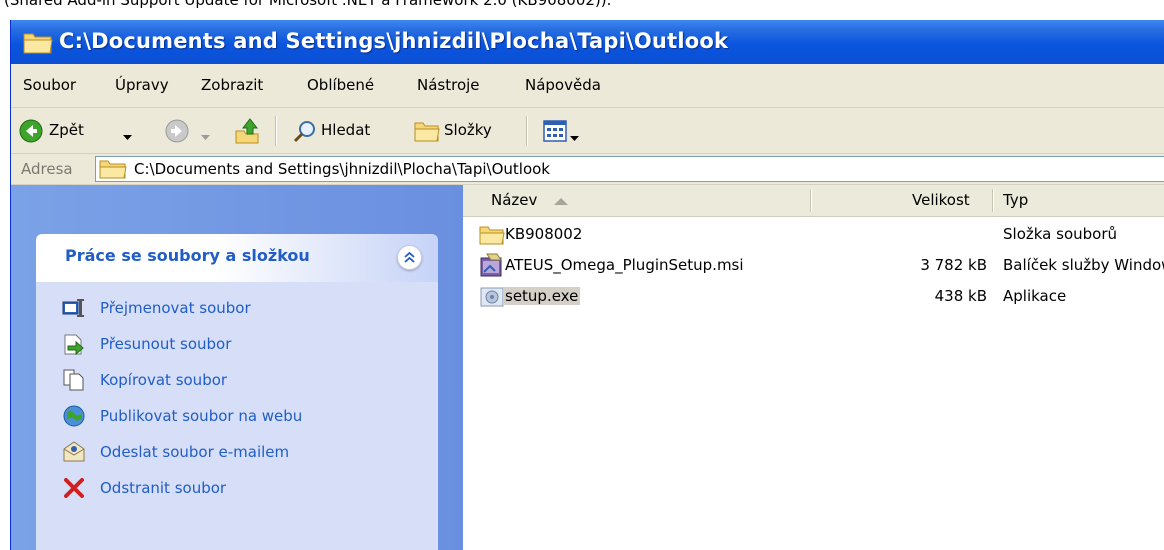 The width and height of the screenshot is (1164, 550). I want to click on task-publish-web: Publikovat soubor na webu, so click(247, 417).